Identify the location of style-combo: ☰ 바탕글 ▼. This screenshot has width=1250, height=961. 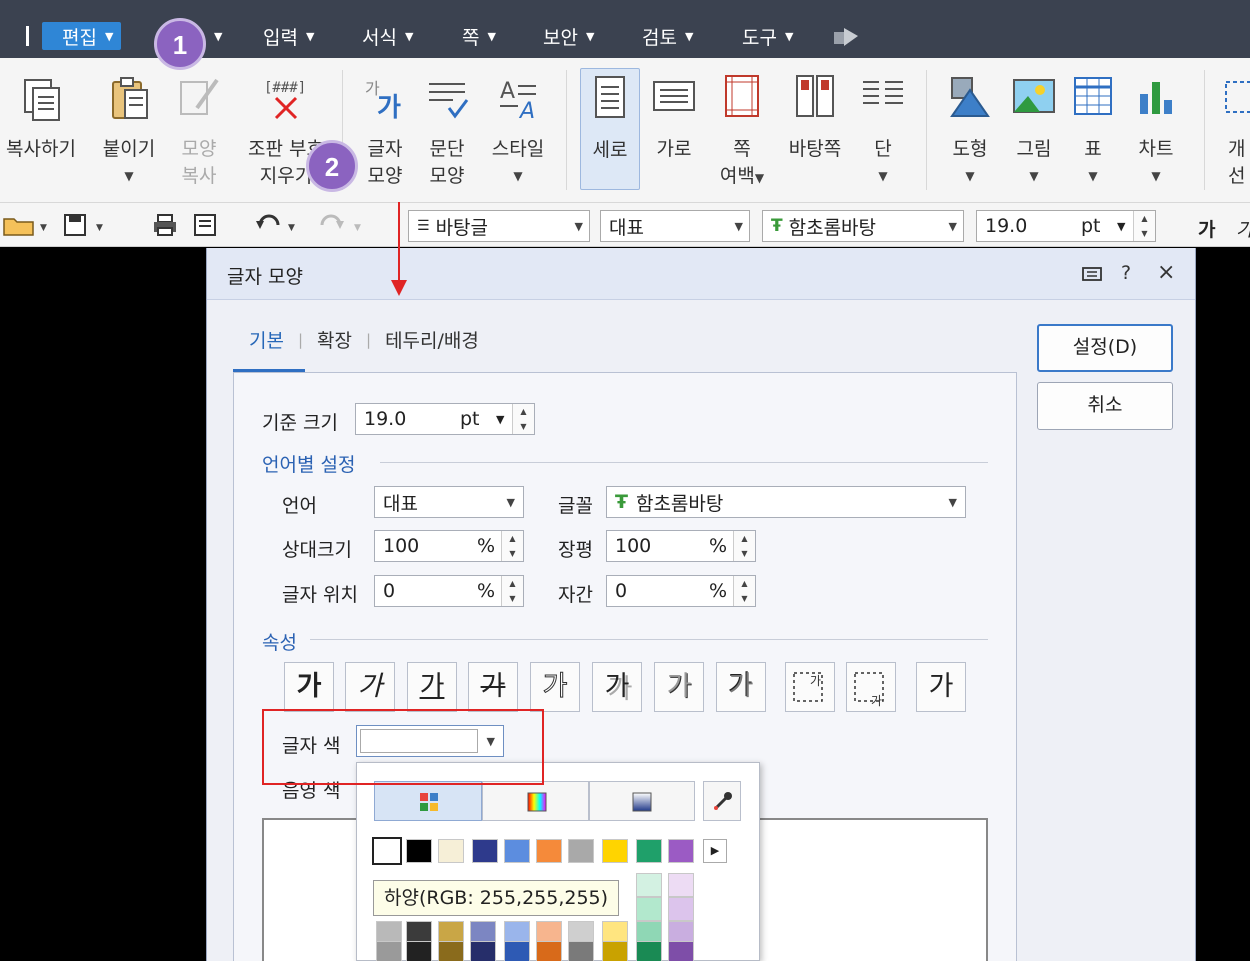
(499, 226).